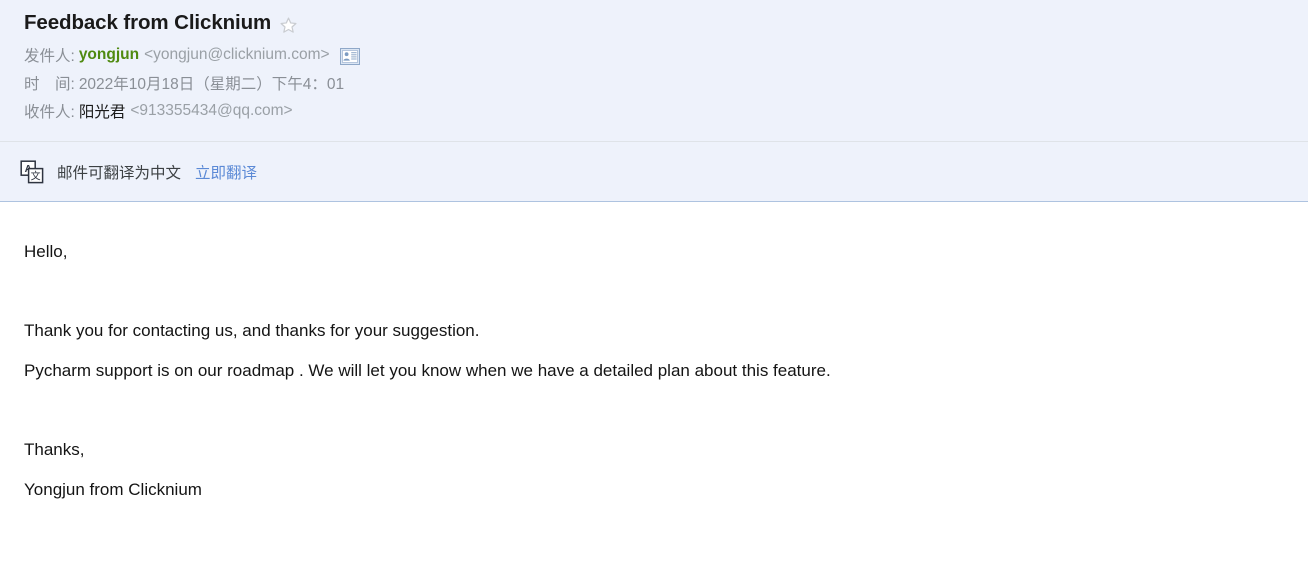  What do you see at coordinates (49, 112) in the screenshot?
I see `to-label: 收件人:` at bounding box center [49, 112].